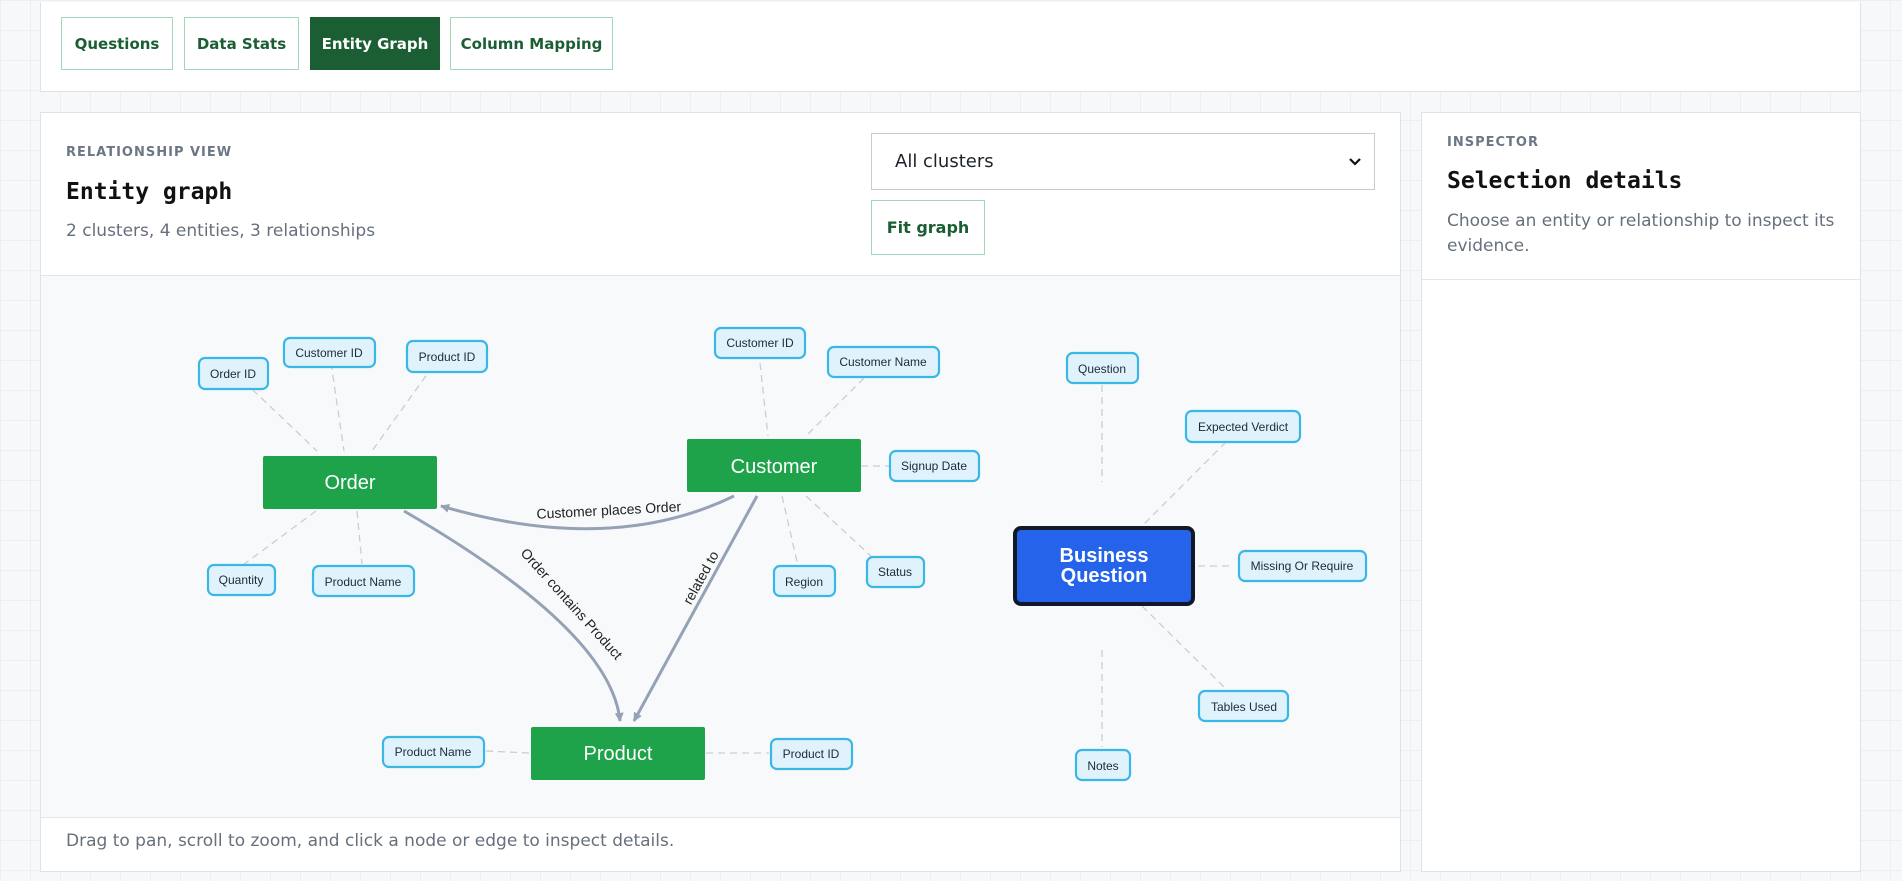 This screenshot has width=1902, height=881. I want to click on entity-node-business-question: Business Question, so click(1104, 566).